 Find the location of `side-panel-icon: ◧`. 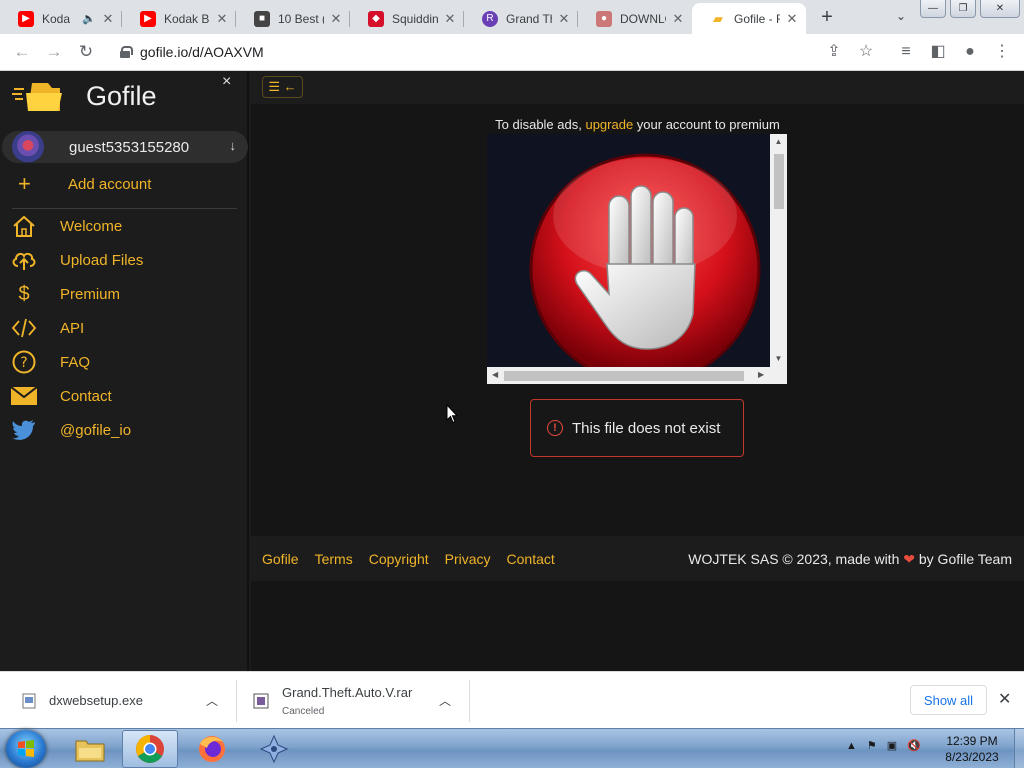

side-panel-icon: ◧ is located at coordinates (938, 52).